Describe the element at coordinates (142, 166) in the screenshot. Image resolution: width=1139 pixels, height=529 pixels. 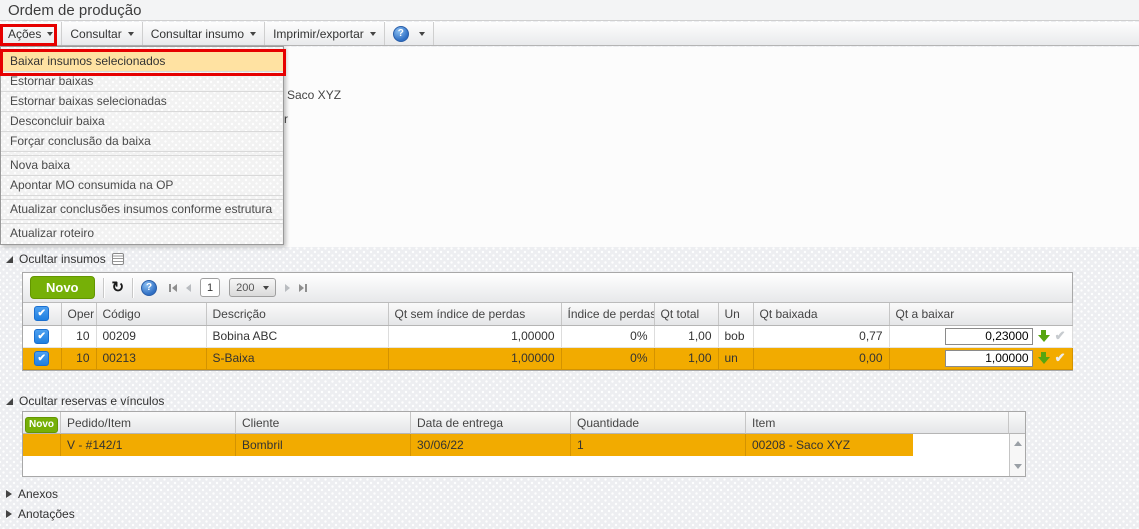
I see `menu-item-nova-baixa: Nova baixa` at that location.